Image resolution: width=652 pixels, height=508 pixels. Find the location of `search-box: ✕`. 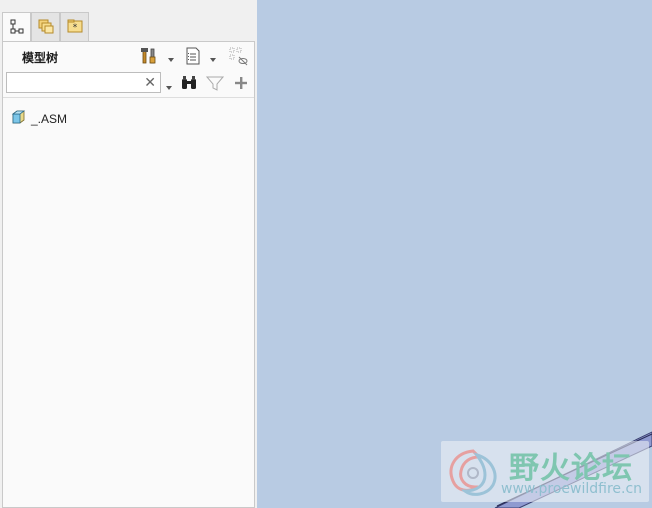

search-box: ✕ is located at coordinates (83, 82).